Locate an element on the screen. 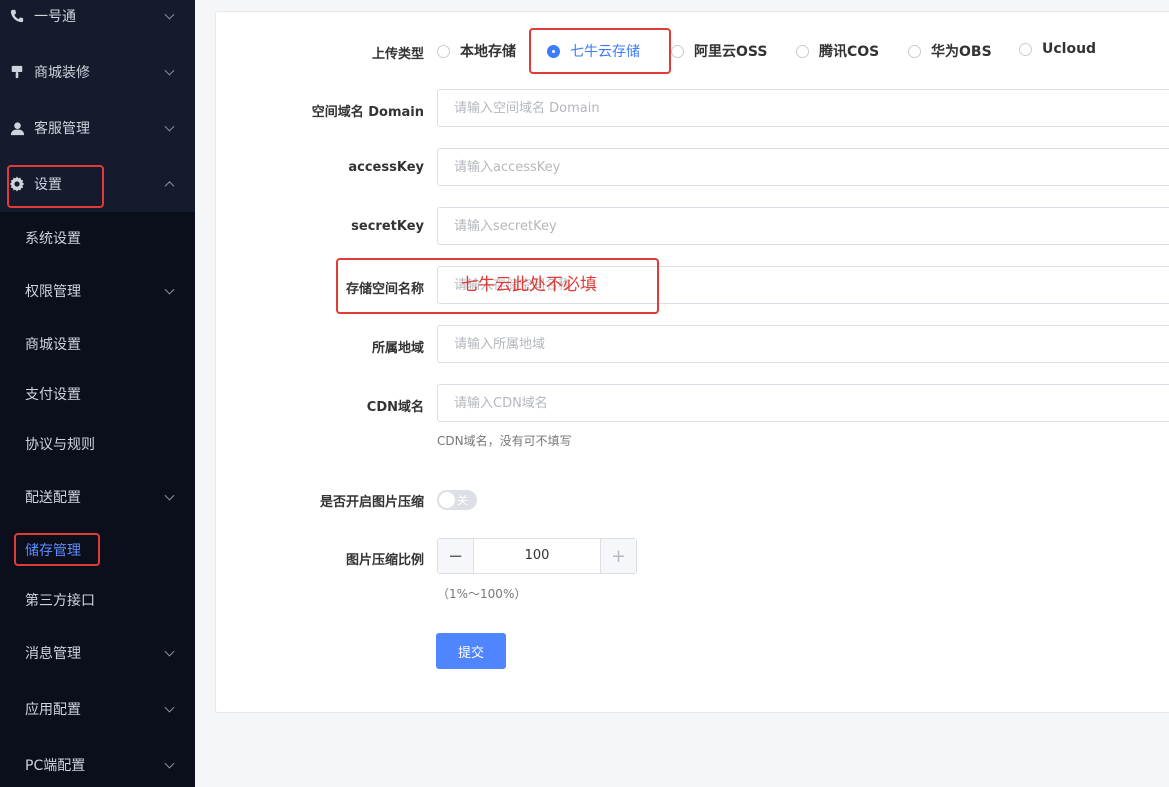 The image size is (1169, 787). sidebar-subitem-message-management: 消息管理 is located at coordinates (97, 653).